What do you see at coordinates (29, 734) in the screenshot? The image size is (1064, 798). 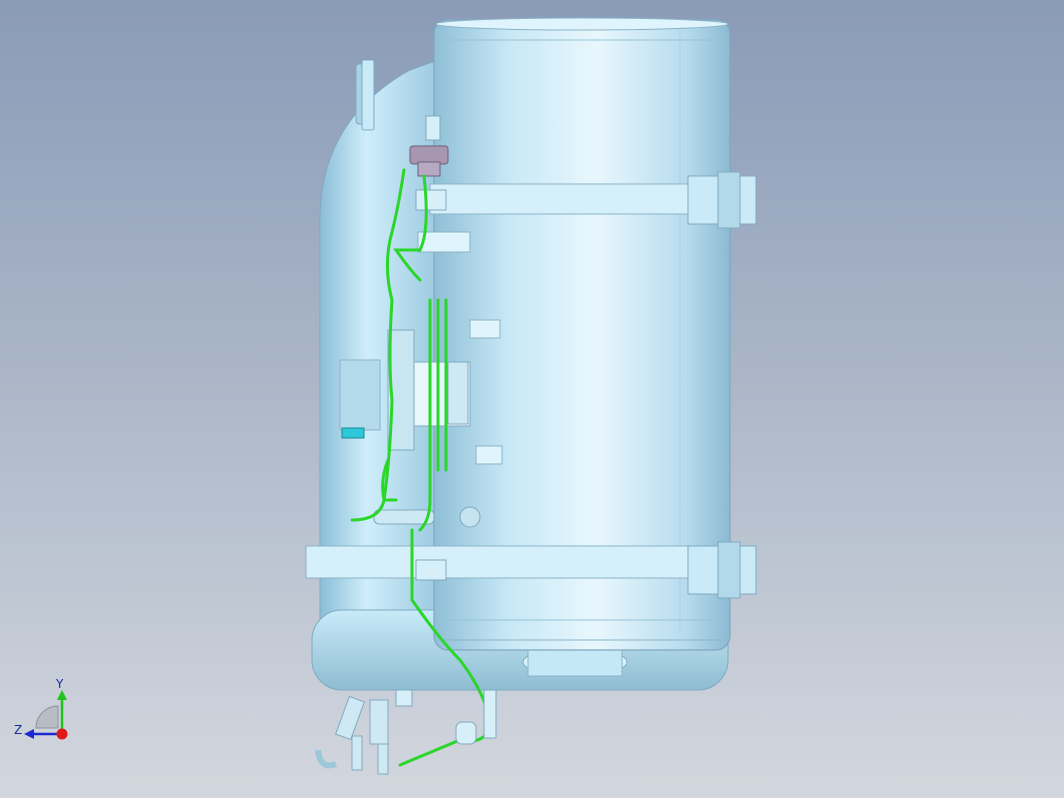 I see `z-axis-arrow` at bounding box center [29, 734].